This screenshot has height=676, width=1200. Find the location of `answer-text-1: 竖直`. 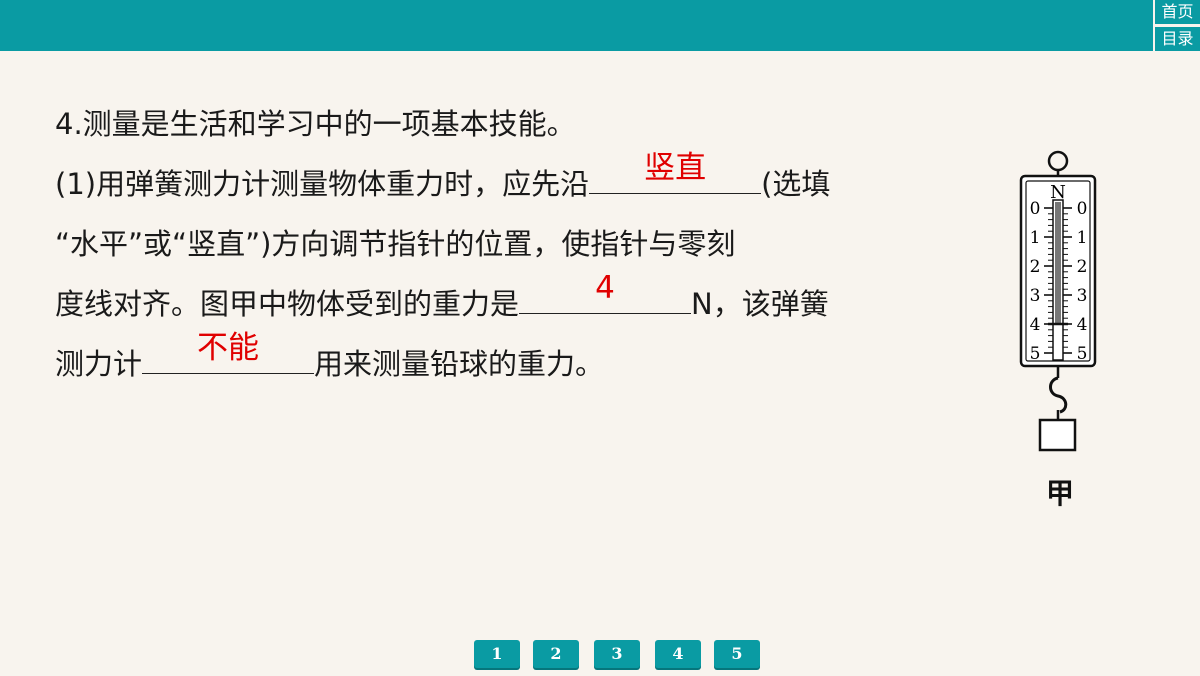

answer-text-1: 竖直 is located at coordinates (675, 168).